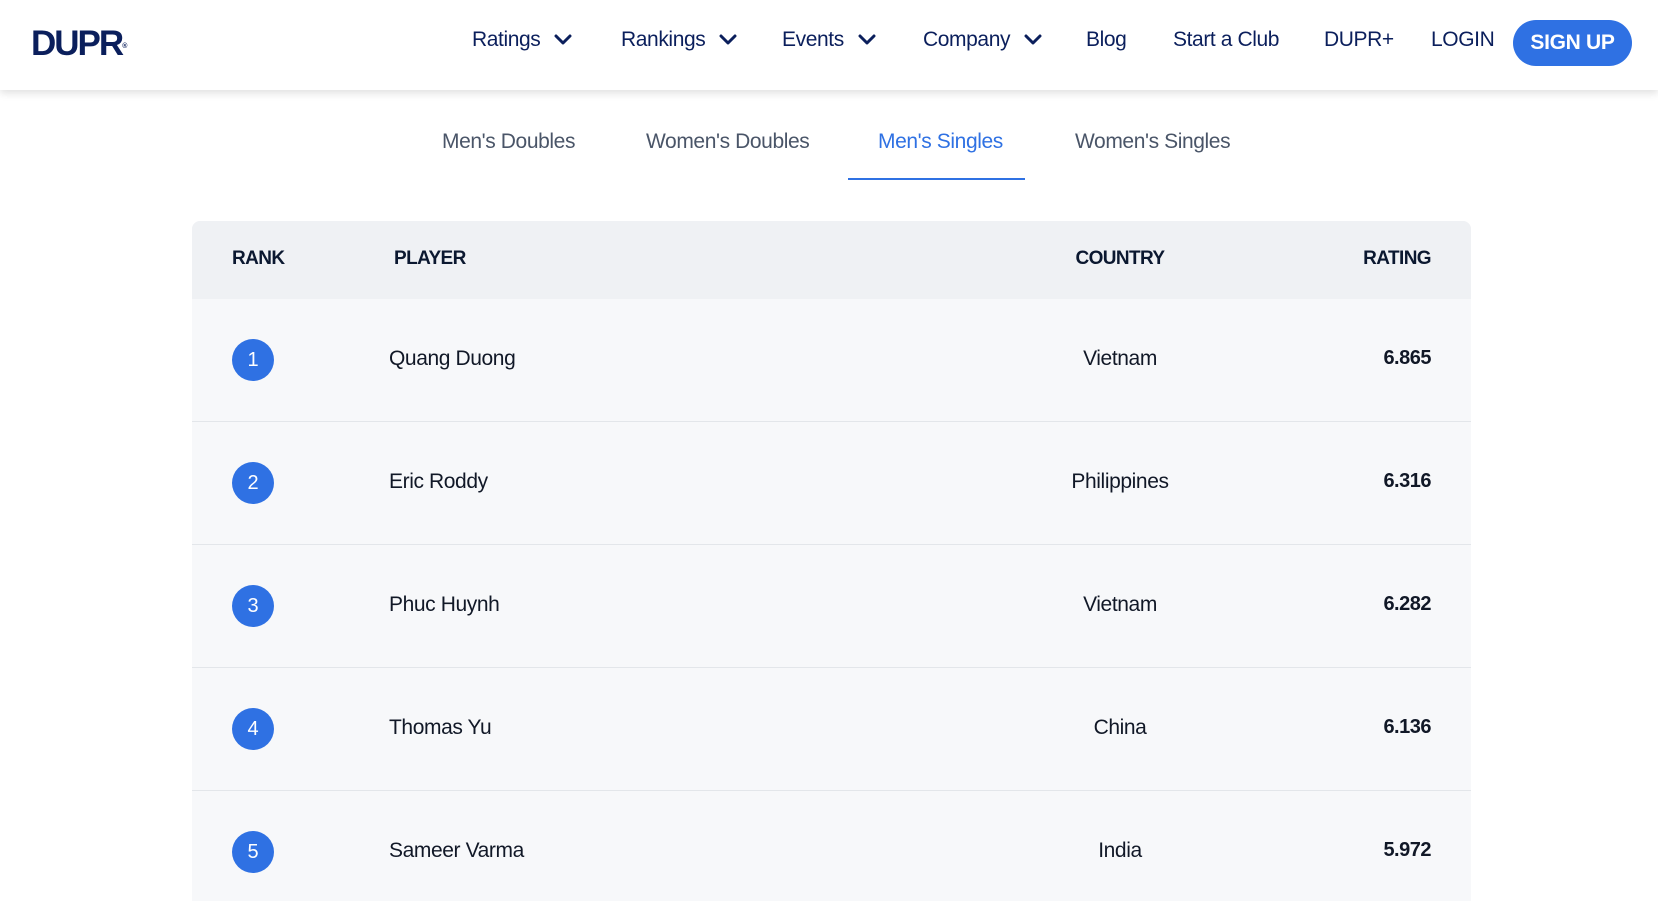 This screenshot has height=901, width=1658. I want to click on rank-badge: 5, so click(253, 852).